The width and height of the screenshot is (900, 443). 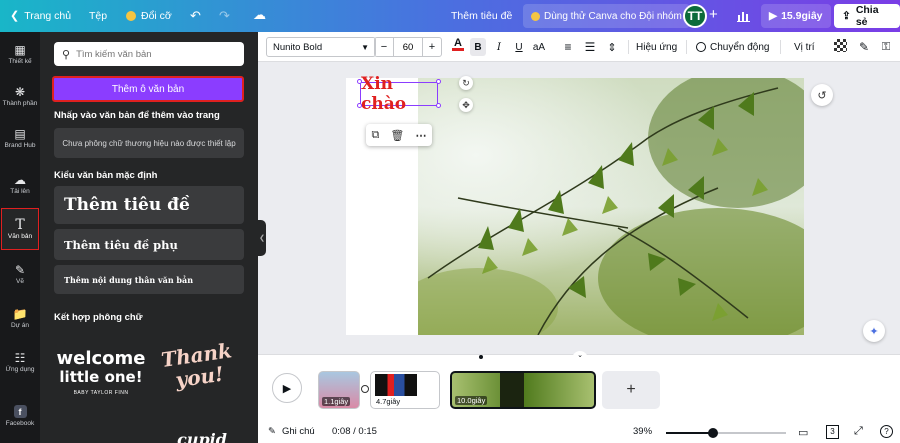 I want to click on list-icon: ☰, so click(x=590, y=47).